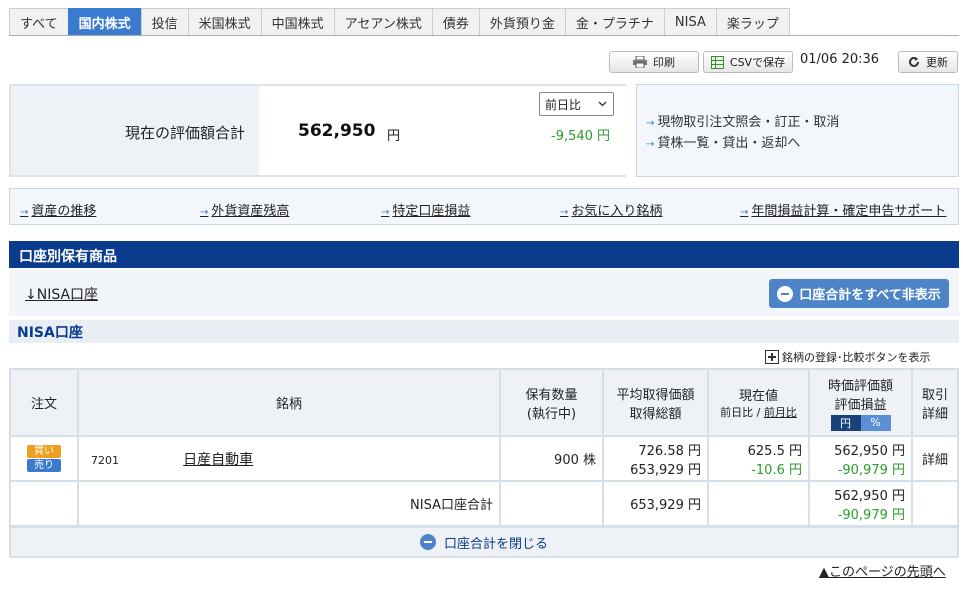 The width and height of the screenshot is (963, 589). I want to click on col-order: 注文, so click(44, 402).